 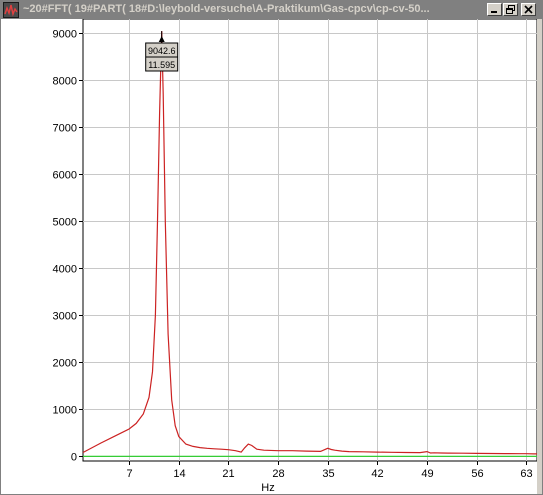 I want to click on peak-frequency-label: 11.595, so click(x=161, y=65).